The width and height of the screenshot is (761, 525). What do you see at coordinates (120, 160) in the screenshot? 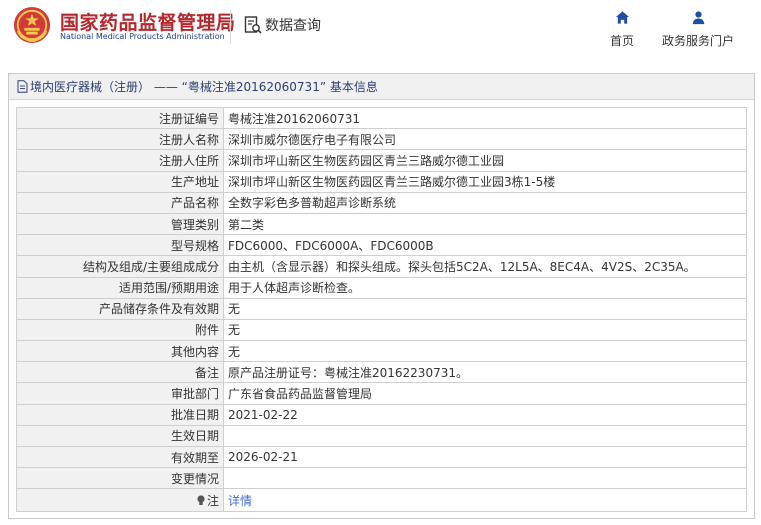
I see `field-label: 注册人住所` at bounding box center [120, 160].